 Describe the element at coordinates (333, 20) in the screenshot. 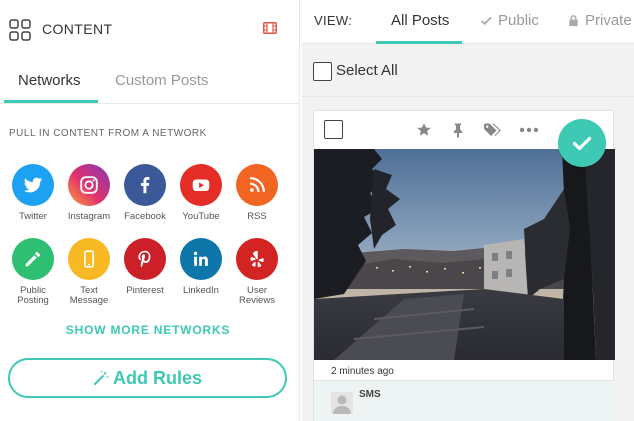

I see `view-label: VIEW:` at that location.